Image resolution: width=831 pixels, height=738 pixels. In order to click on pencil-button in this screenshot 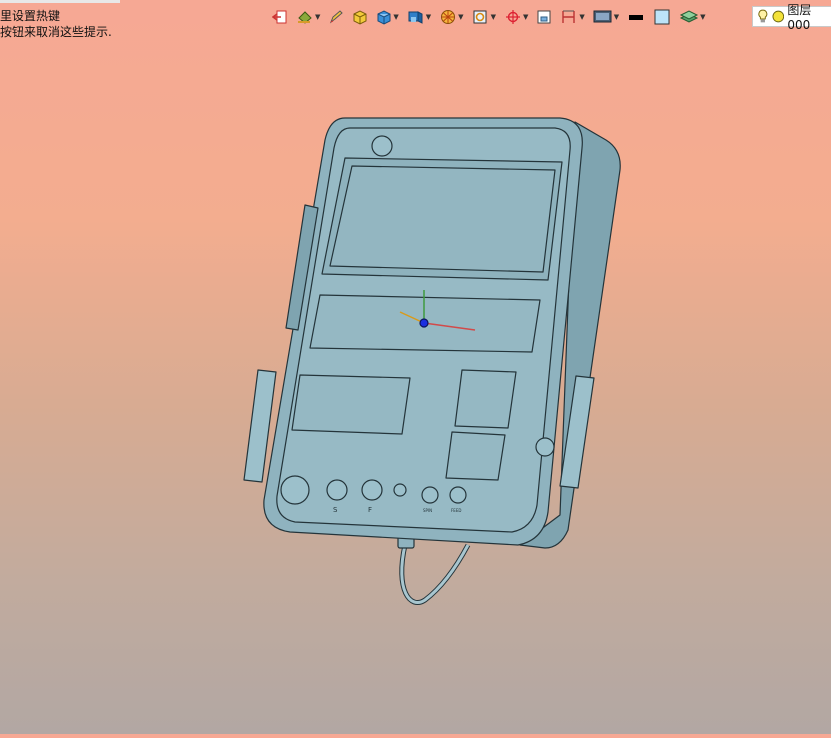, I will do `click(336, 17)`.